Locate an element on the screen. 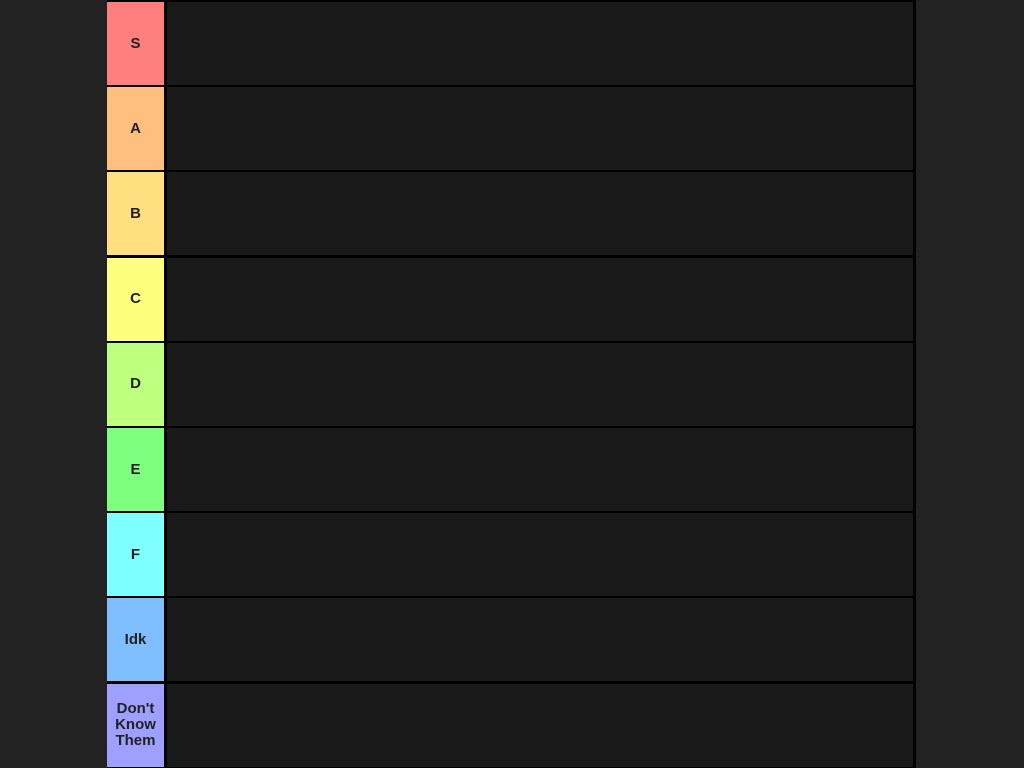  tier-label: Idk is located at coordinates (135, 640).